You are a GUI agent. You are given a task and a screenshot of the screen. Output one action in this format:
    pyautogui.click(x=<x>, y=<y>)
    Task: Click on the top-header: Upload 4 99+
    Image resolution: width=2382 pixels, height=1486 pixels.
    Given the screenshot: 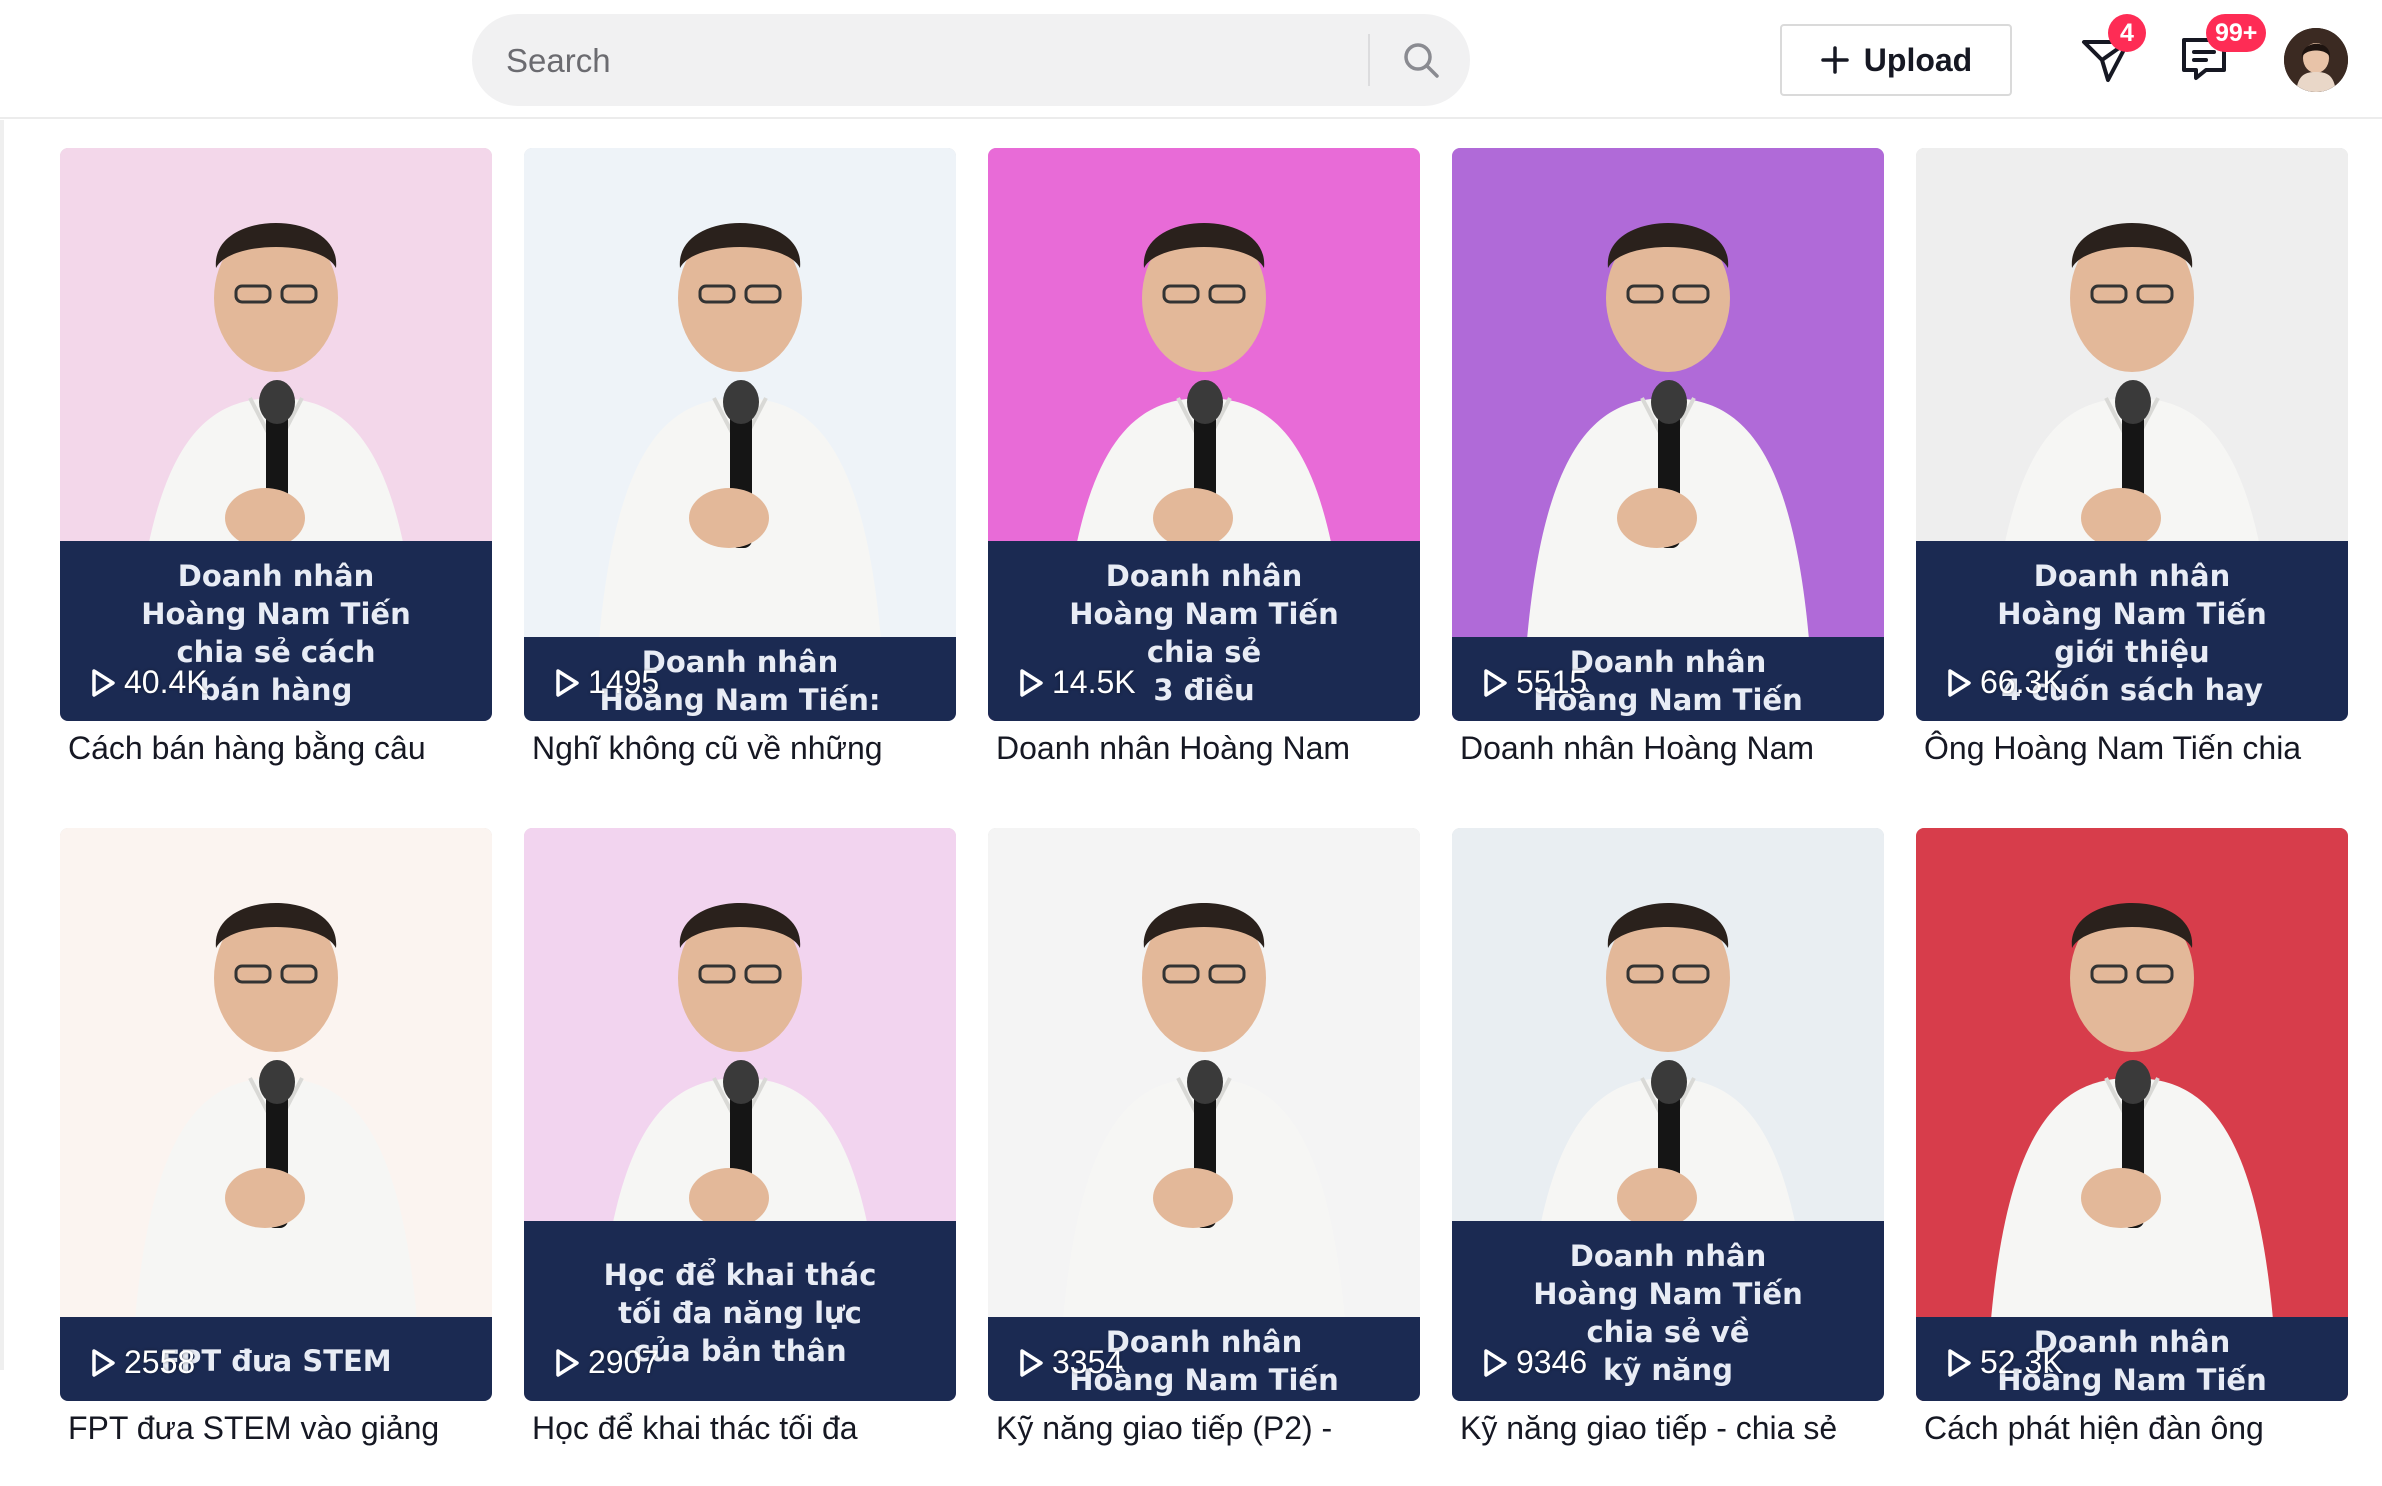 What is the action you would take?
    pyautogui.click(x=1191, y=59)
    